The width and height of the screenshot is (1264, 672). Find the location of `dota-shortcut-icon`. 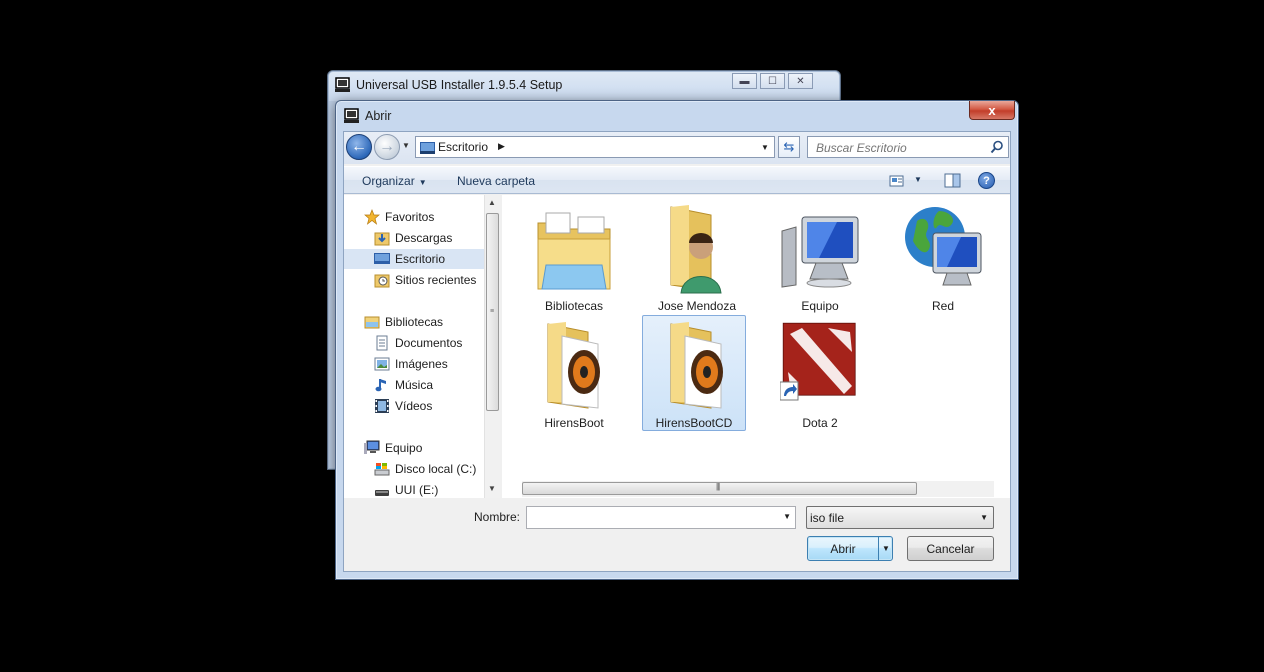

dota-shortcut-icon is located at coordinates (818, 361).